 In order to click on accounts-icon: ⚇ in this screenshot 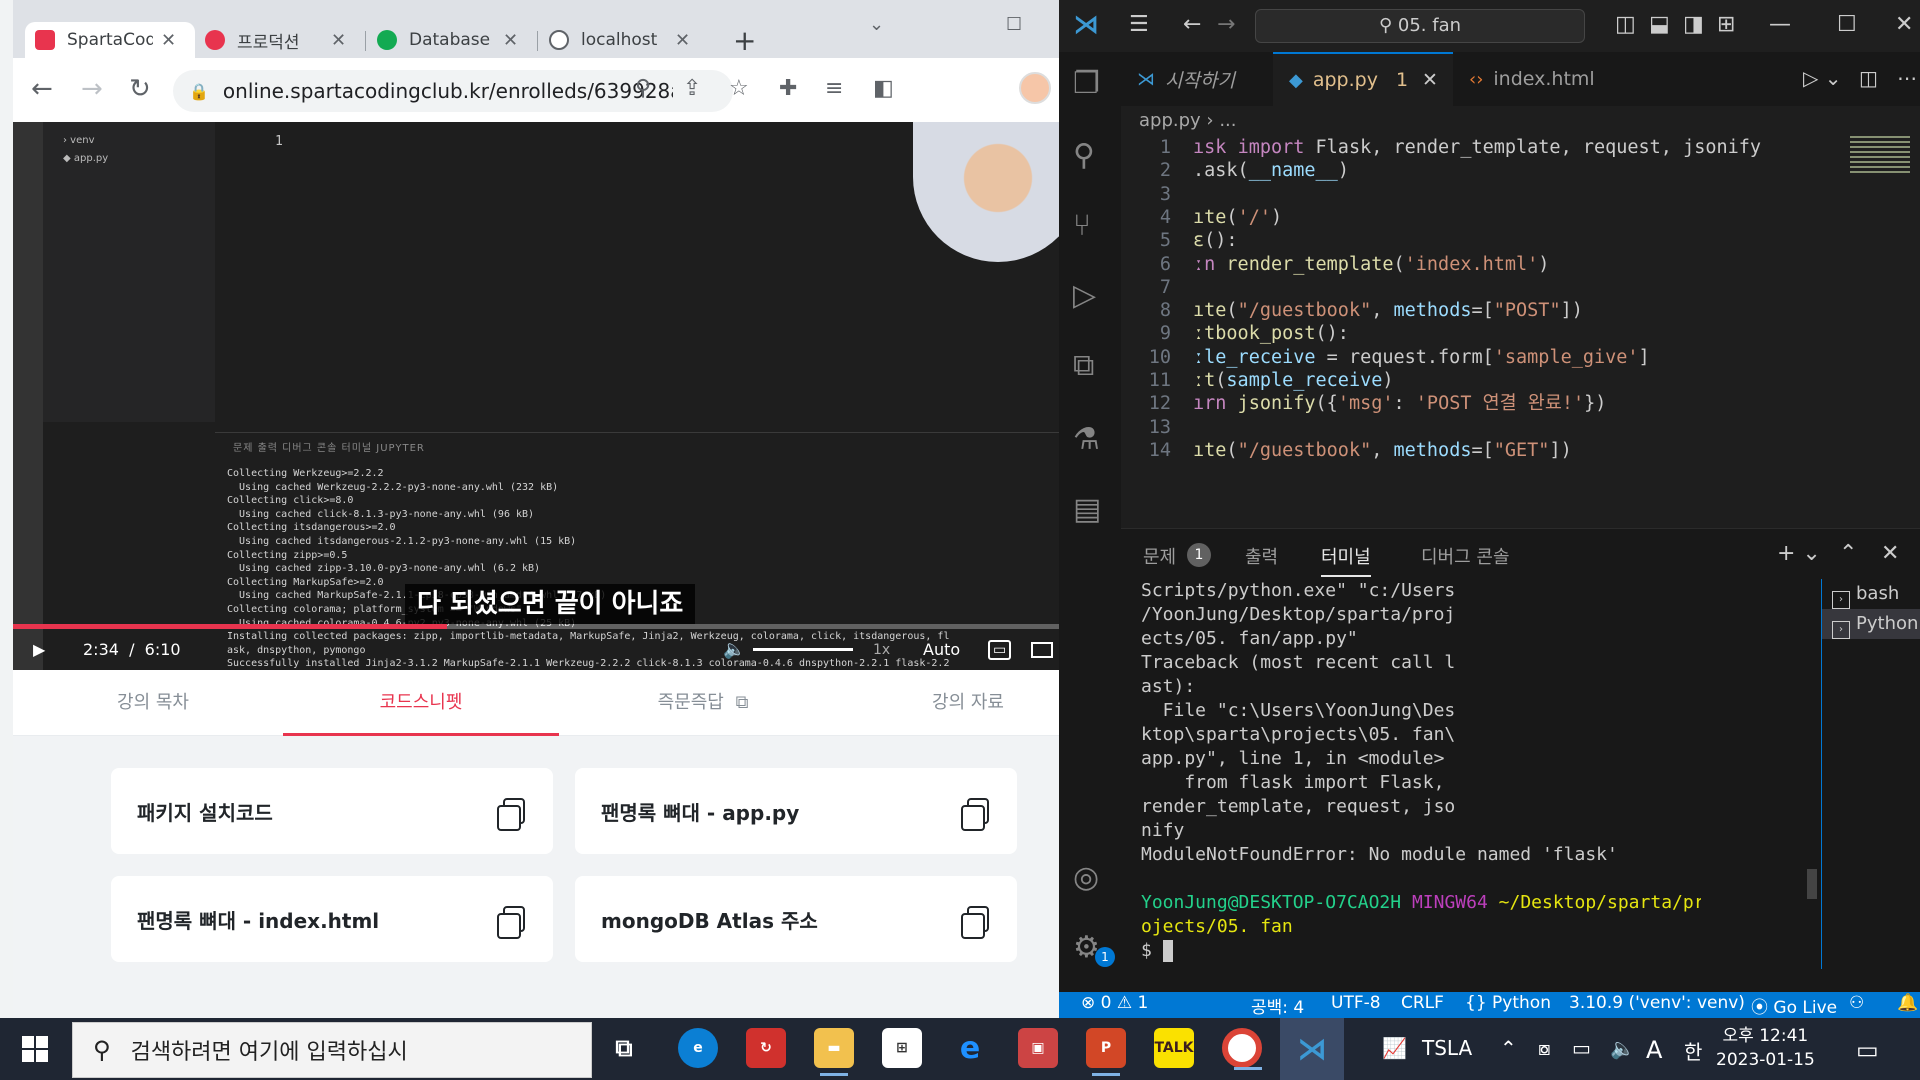, I will do `click(1856, 1003)`.